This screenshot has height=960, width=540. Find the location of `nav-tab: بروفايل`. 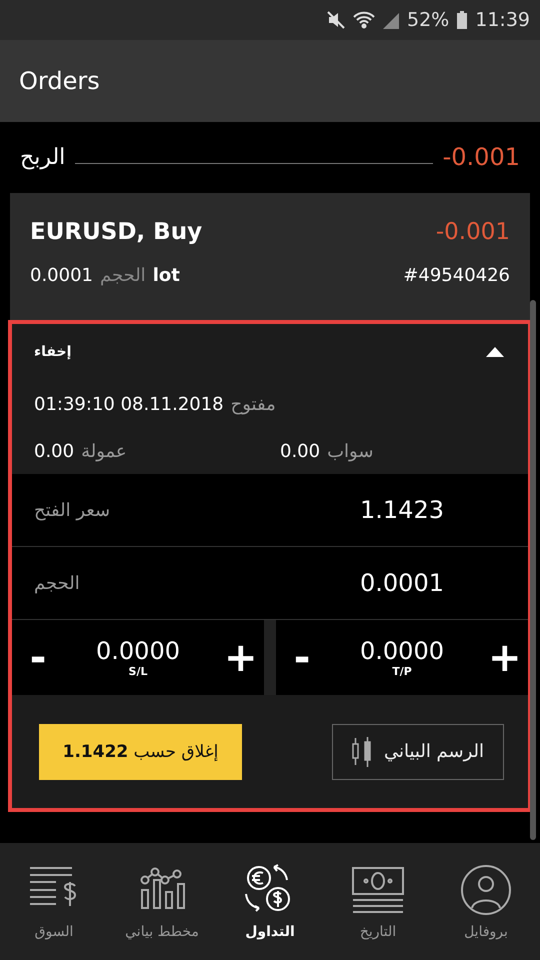

nav-tab: بروفايل is located at coordinates (486, 901).